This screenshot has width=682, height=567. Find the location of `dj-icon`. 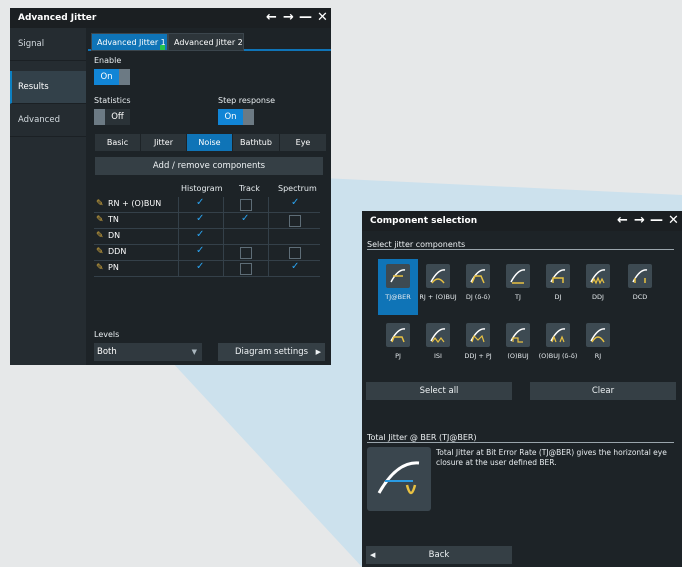

dj-icon is located at coordinates (558, 276).